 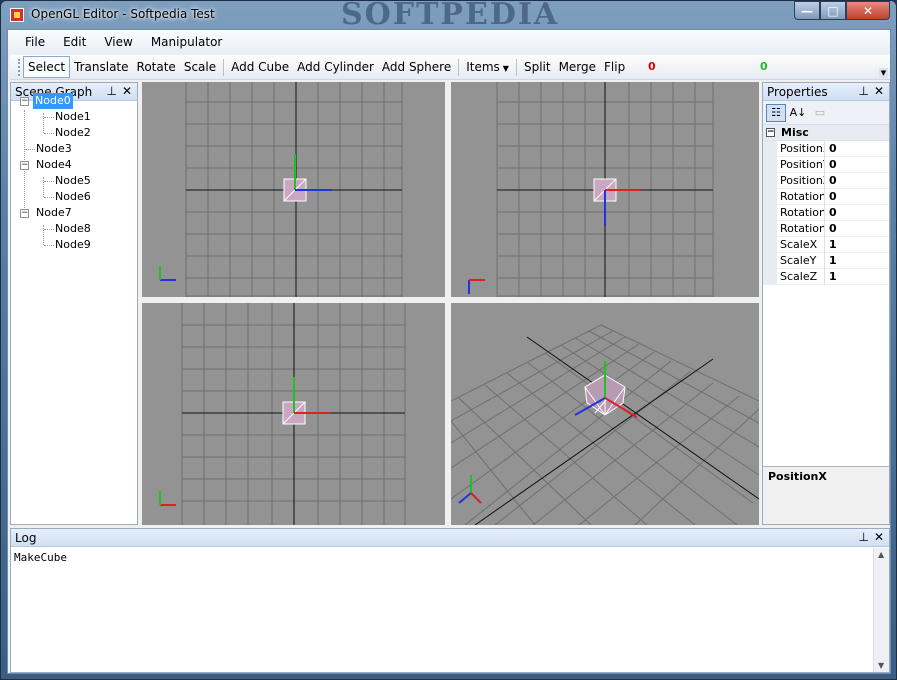 I want to click on tree-node-node1: Node1, so click(x=73, y=117).